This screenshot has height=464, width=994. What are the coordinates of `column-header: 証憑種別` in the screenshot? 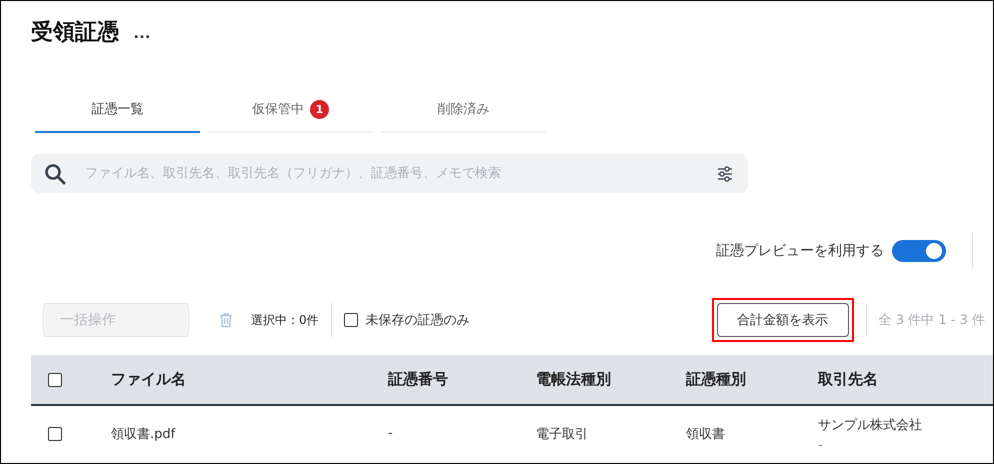 It's located at (716, 379).